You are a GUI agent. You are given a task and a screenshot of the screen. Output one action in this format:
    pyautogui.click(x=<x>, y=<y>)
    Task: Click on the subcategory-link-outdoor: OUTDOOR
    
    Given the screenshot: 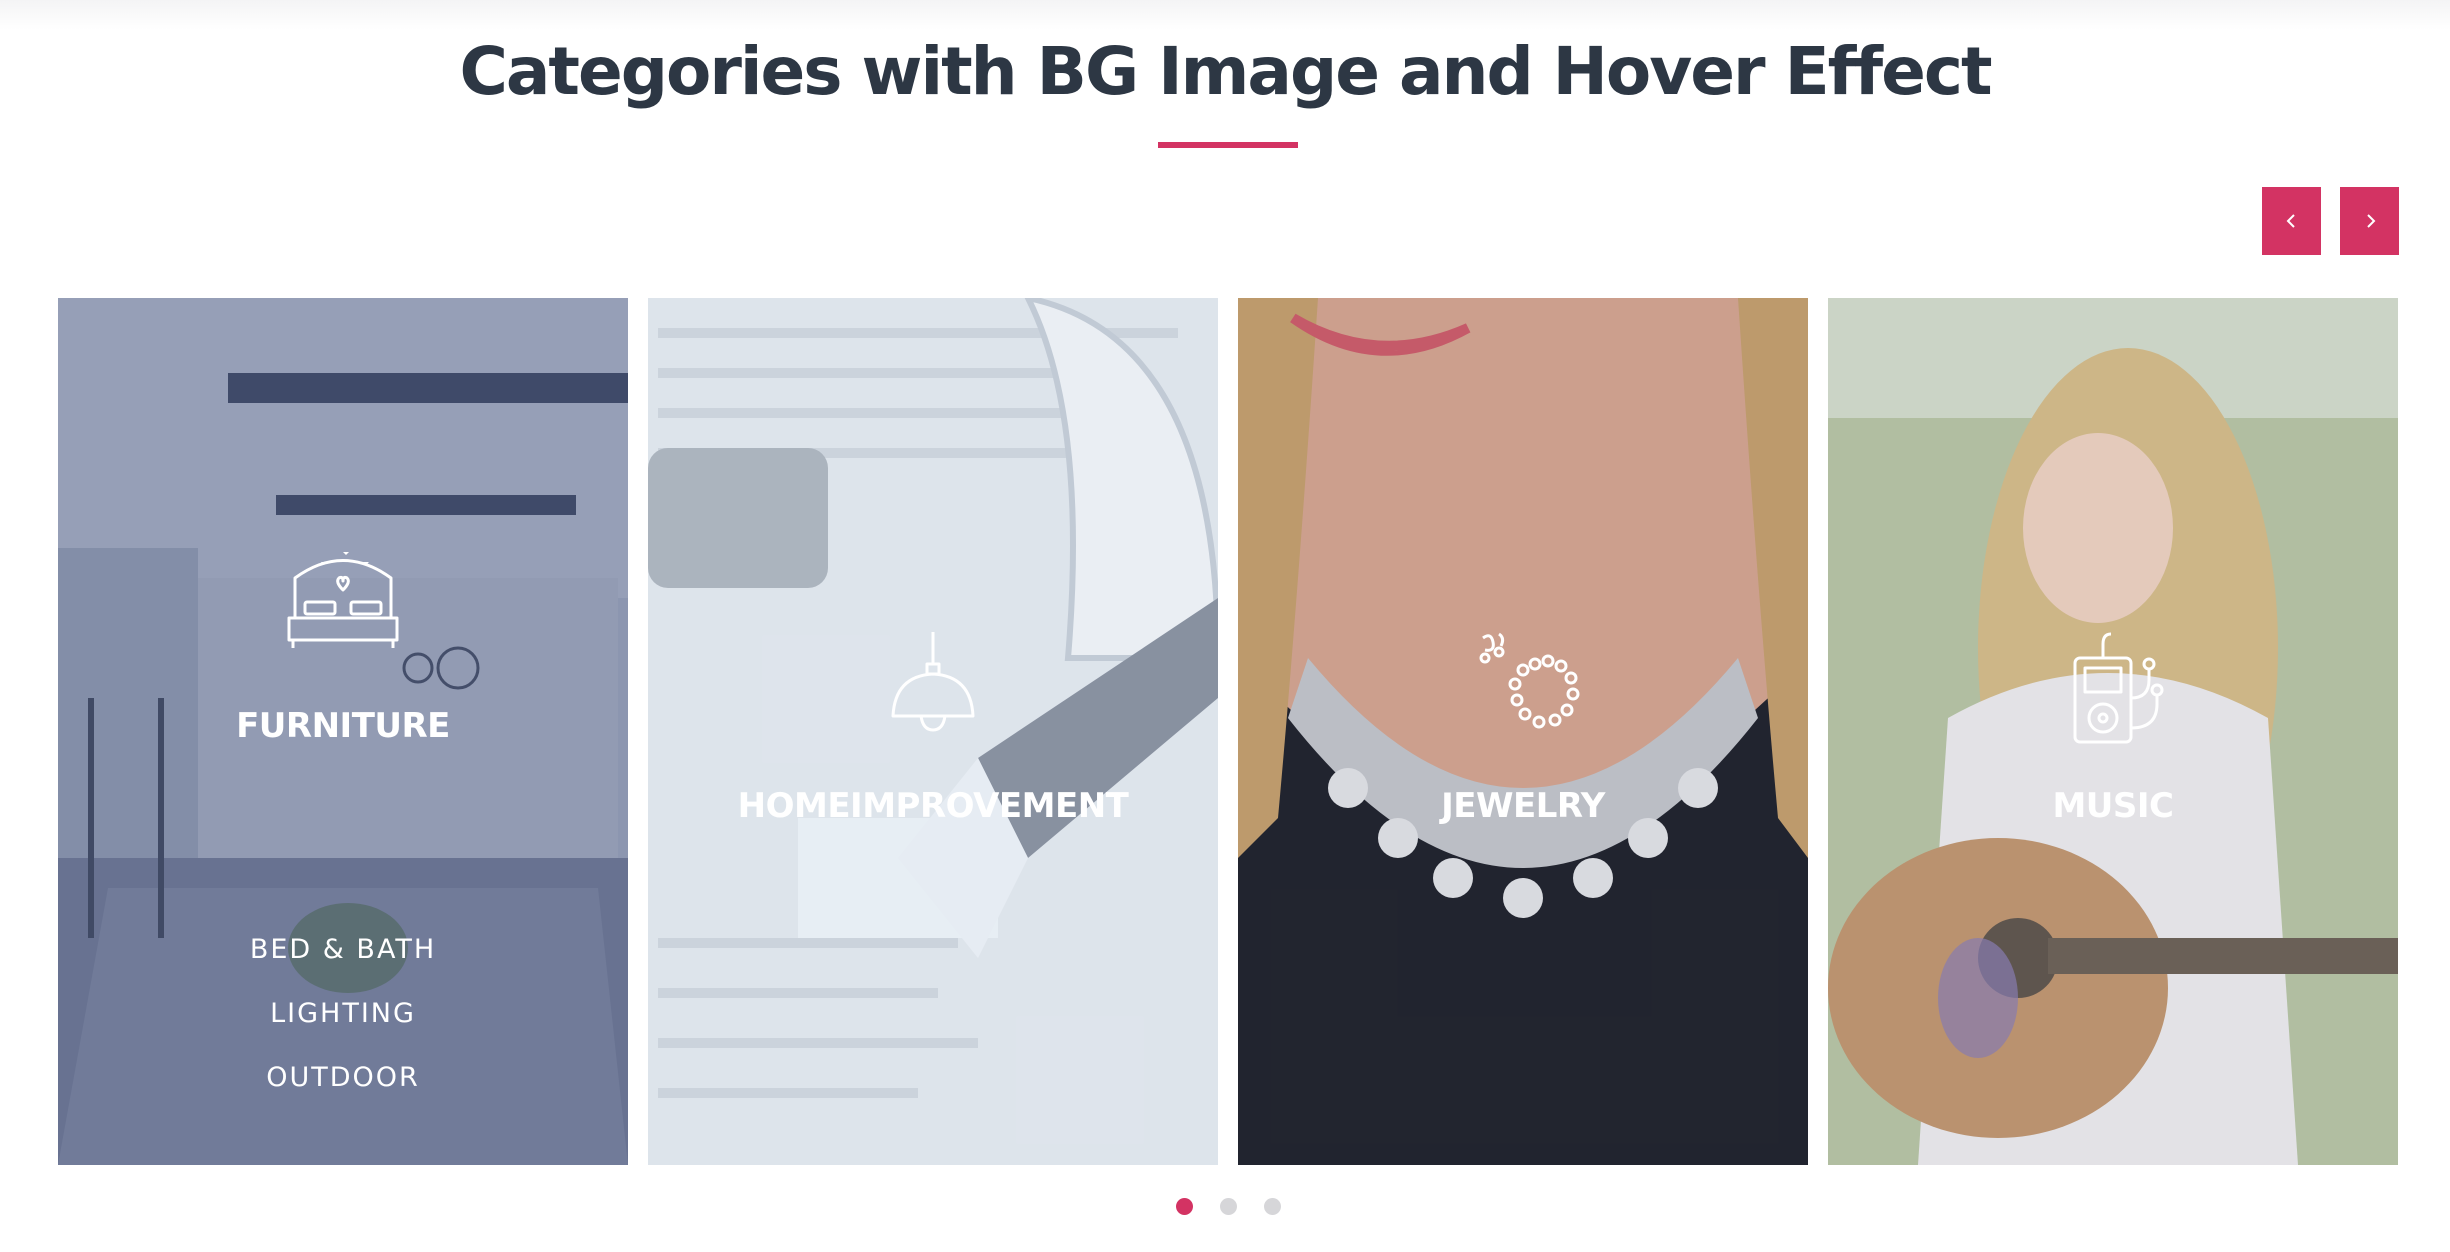 What is the action you would take?
    pyautogui.click(x=343, y=1078)
    